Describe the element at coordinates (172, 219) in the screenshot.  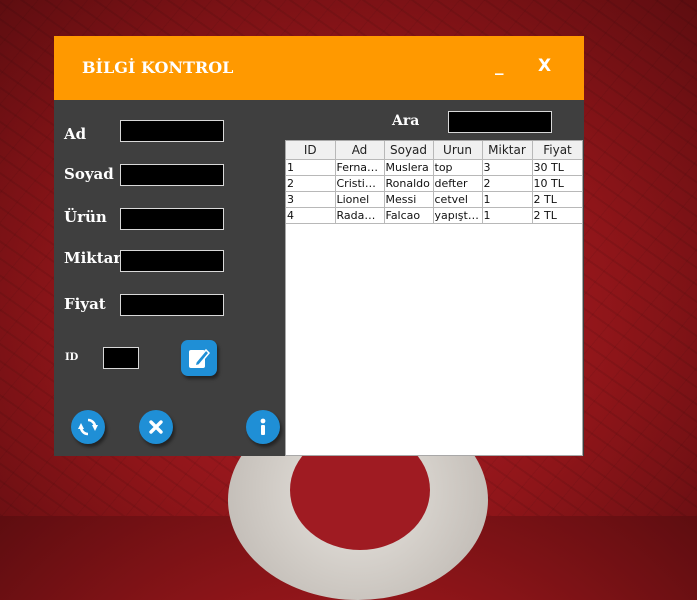
I see `urun-input` at that location.